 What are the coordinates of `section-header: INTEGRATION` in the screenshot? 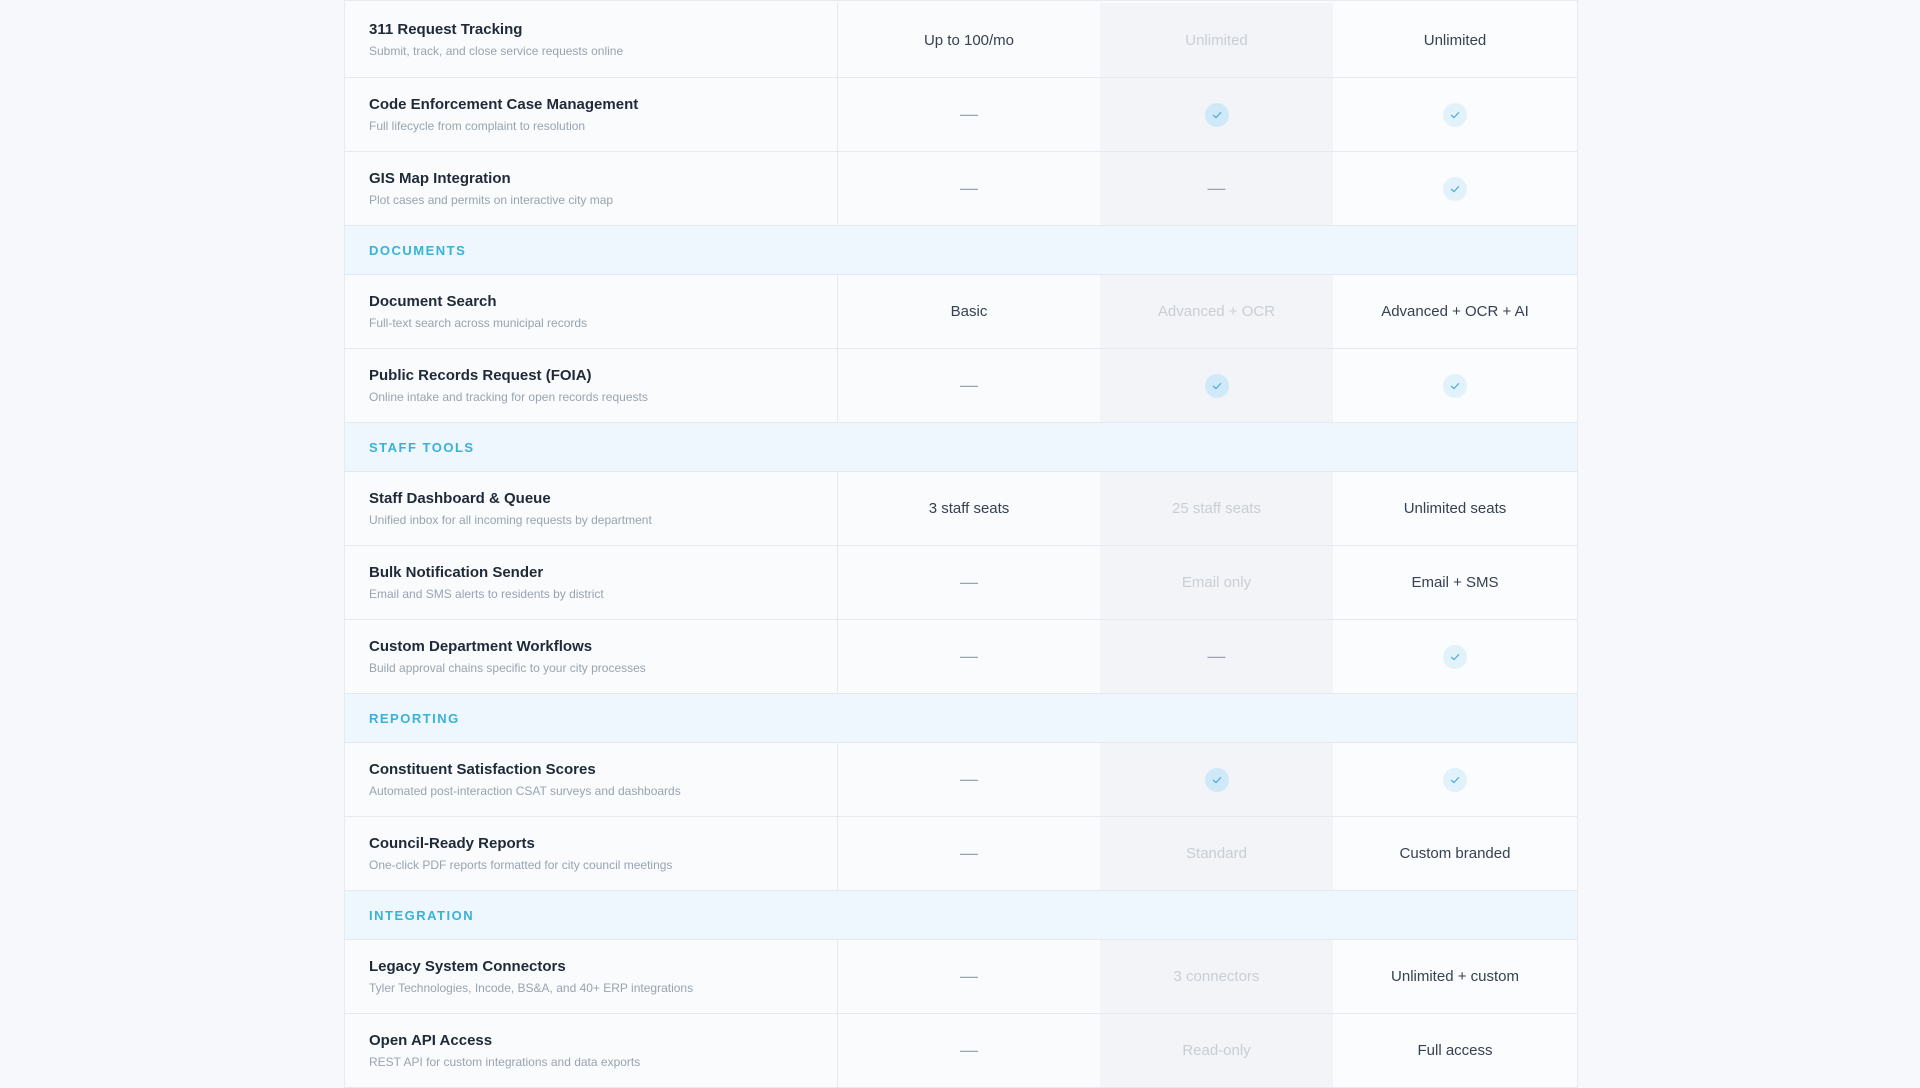 It's located at (961, 915).